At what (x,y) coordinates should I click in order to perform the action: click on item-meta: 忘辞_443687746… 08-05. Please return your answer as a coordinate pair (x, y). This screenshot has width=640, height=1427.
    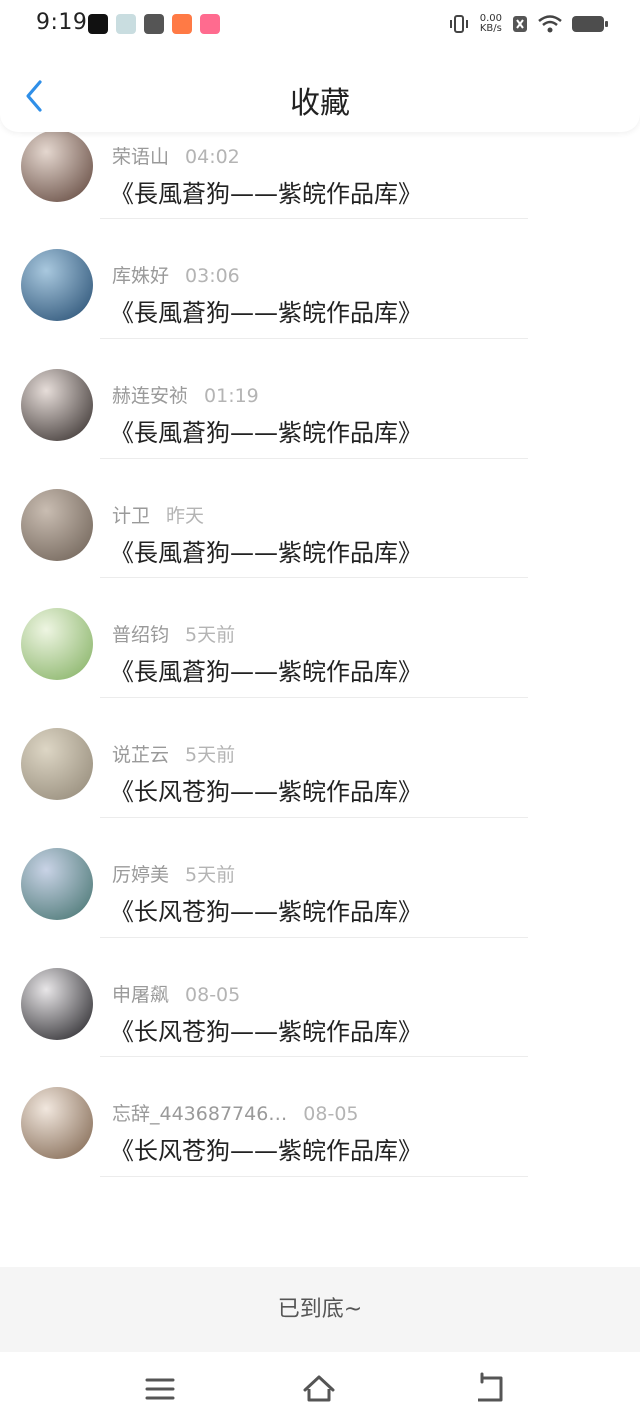
    Looking at the image, I should click on (235, 1112).